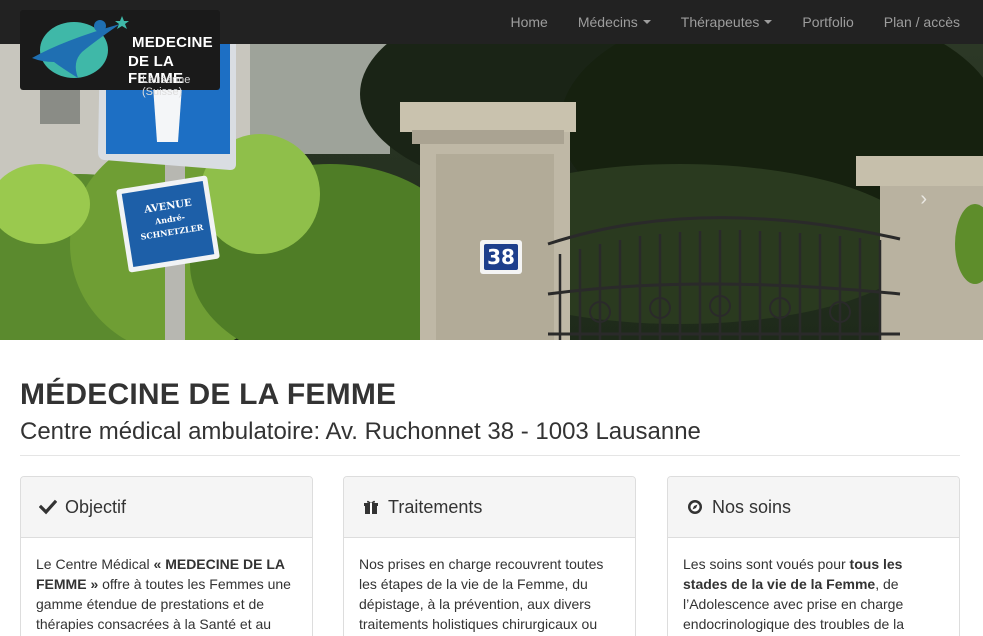 The height and width of the screenshot is (636, 983). Describe the element at coordinates (166, 507) in the screenshot. I see `panel-heading: Objectif` at that location.